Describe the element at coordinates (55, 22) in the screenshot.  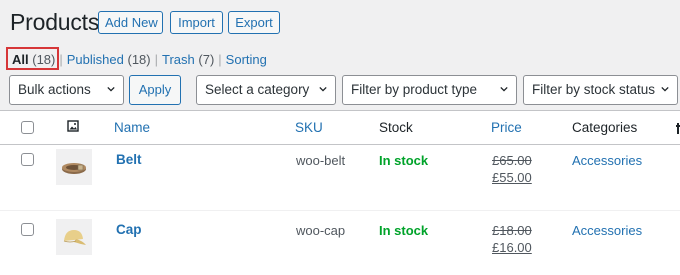
I see `page-title: Products` at that location.